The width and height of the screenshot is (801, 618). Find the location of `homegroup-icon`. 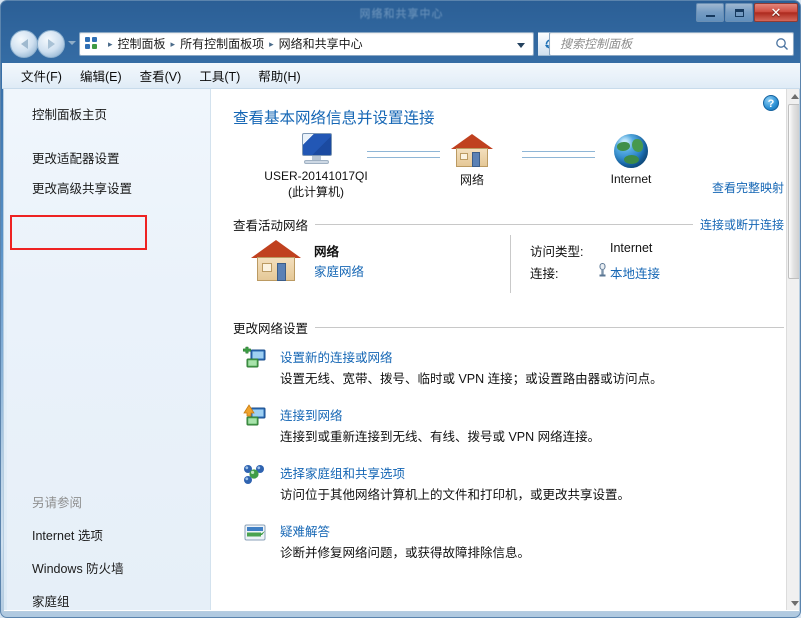

homegroup-icon is located at coordinates (255, 475).